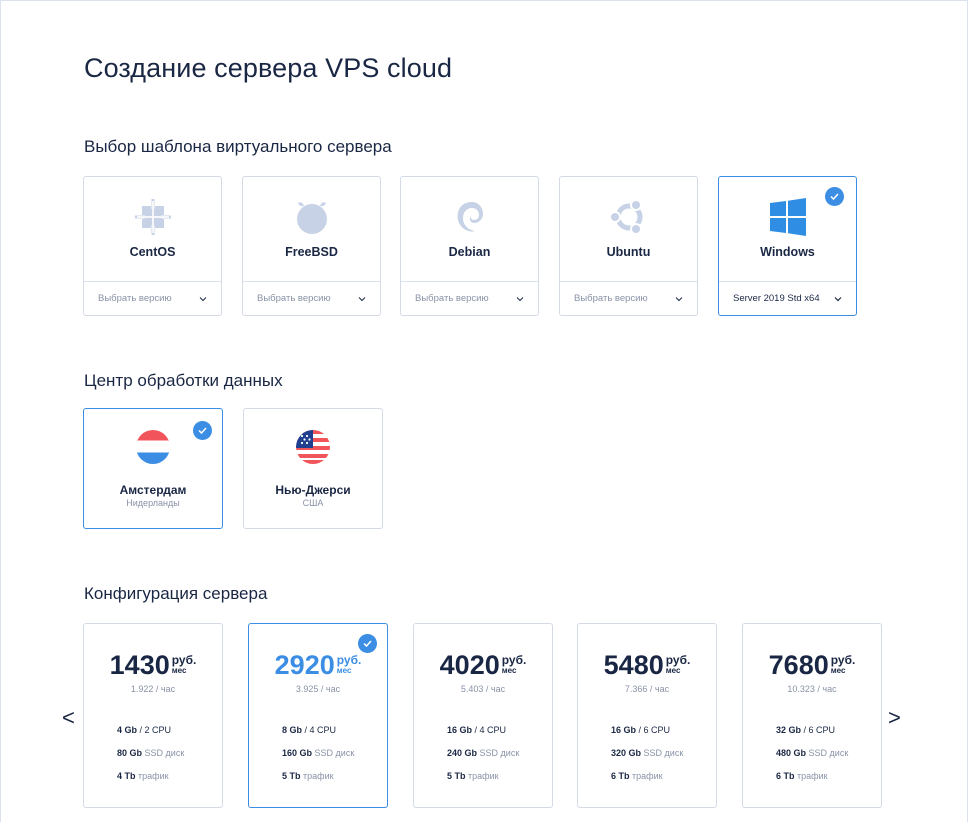  Describe the element at coordinates (311, 218) in the screenshot. I see `freebsd-icon` at that location.